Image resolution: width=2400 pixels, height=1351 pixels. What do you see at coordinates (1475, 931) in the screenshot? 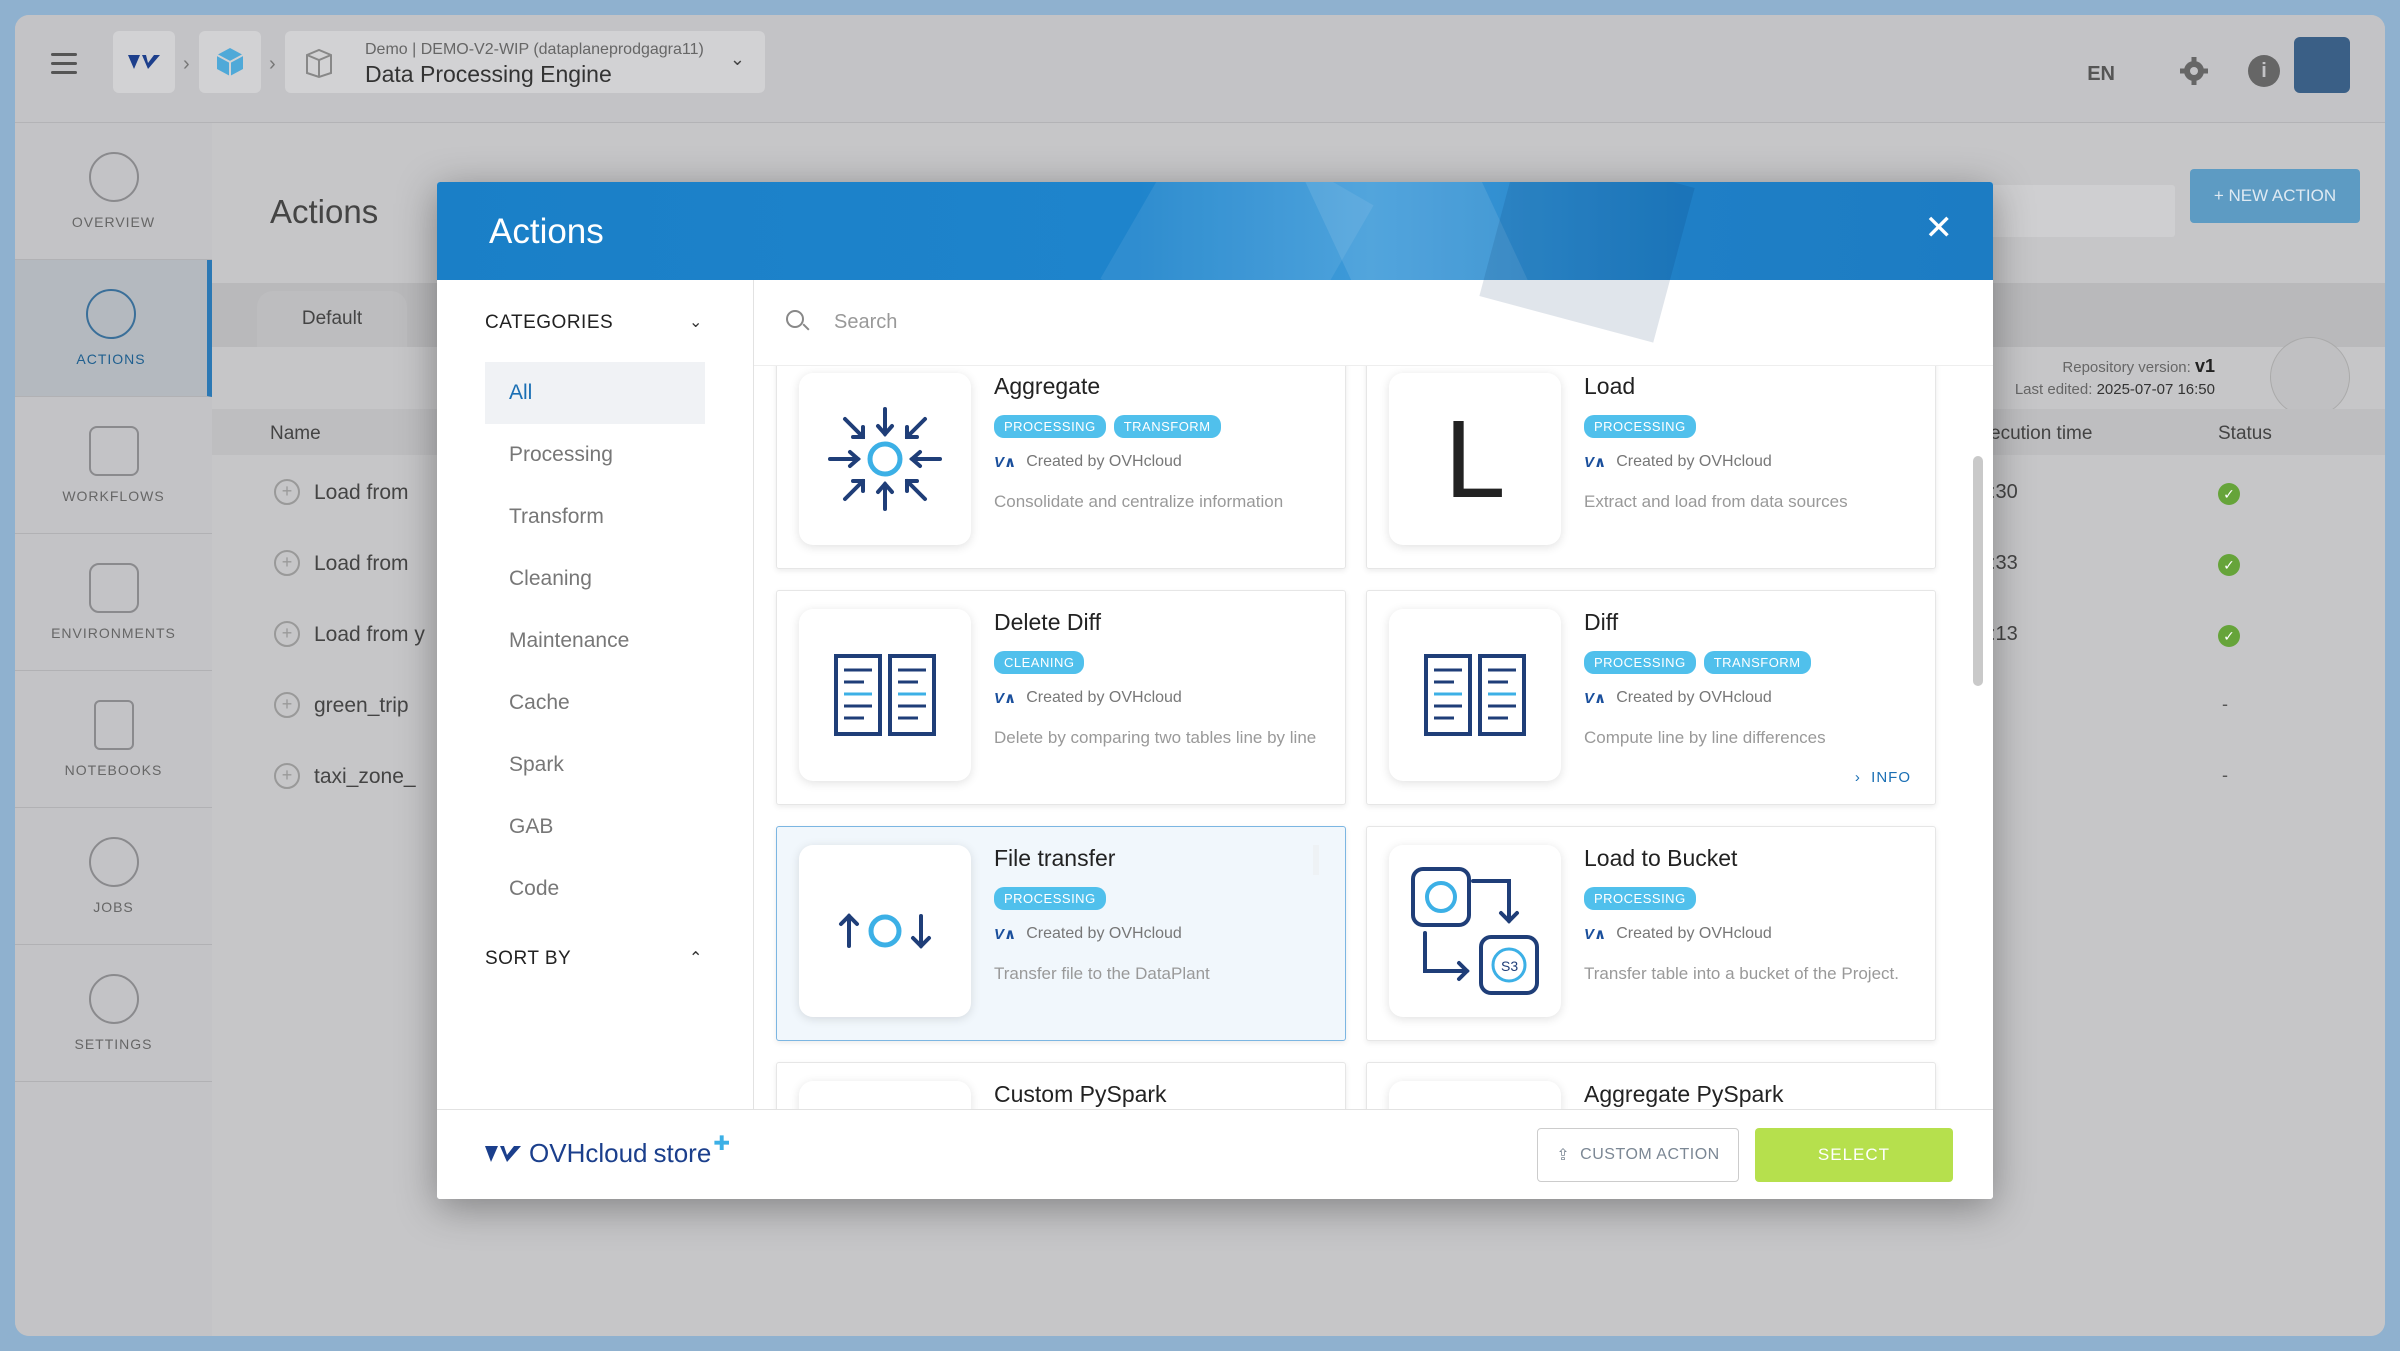
I see `bucket-icon: S3` at bounding box center [1475, 931].